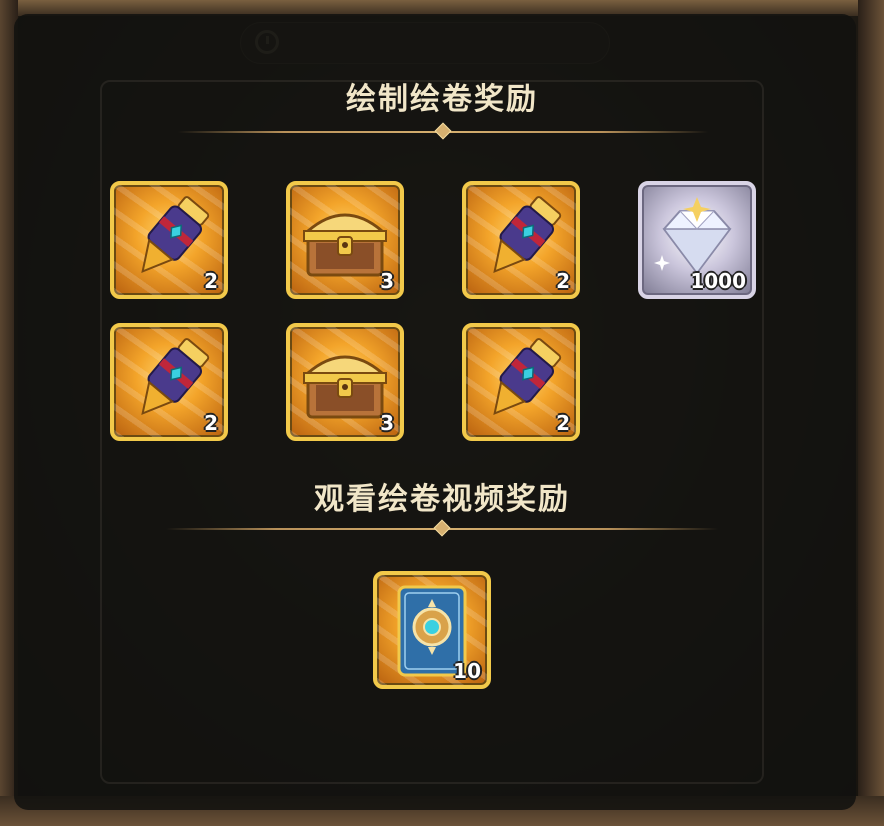  I want to click on reward-item-3: 2, so click(521, 240).